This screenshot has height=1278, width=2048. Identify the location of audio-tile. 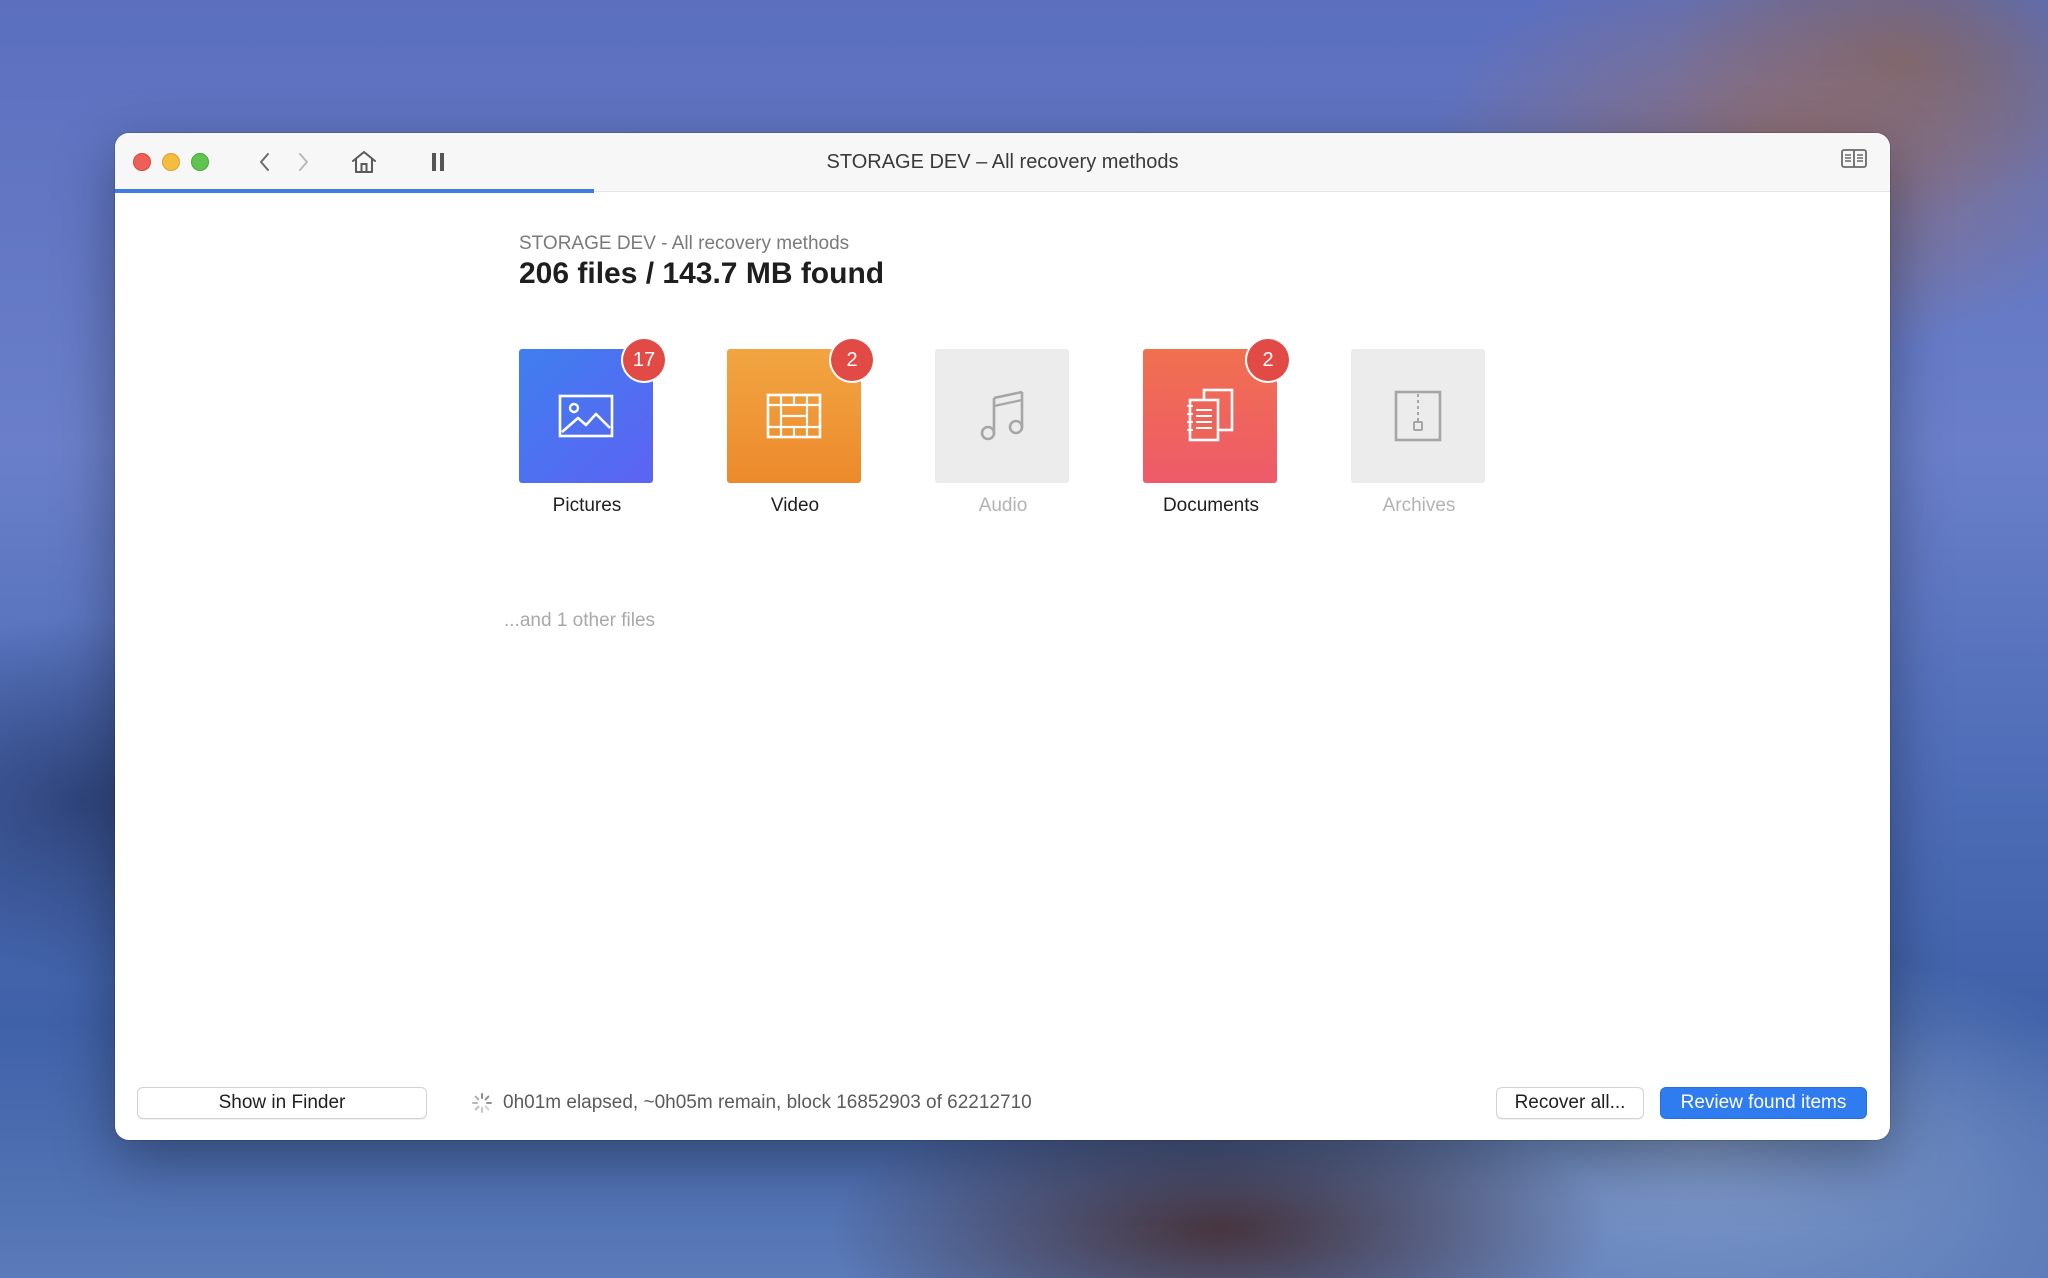
(1002, 416).